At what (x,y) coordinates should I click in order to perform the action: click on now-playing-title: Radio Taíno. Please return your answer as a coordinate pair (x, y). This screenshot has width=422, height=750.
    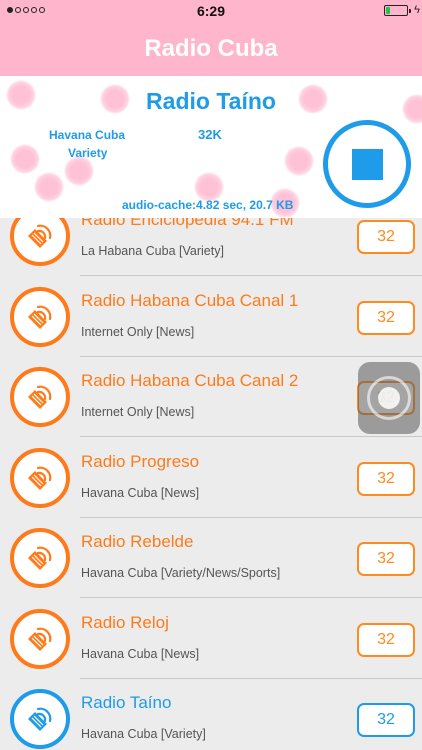
    Looking at the image, I should click on (211, 101).